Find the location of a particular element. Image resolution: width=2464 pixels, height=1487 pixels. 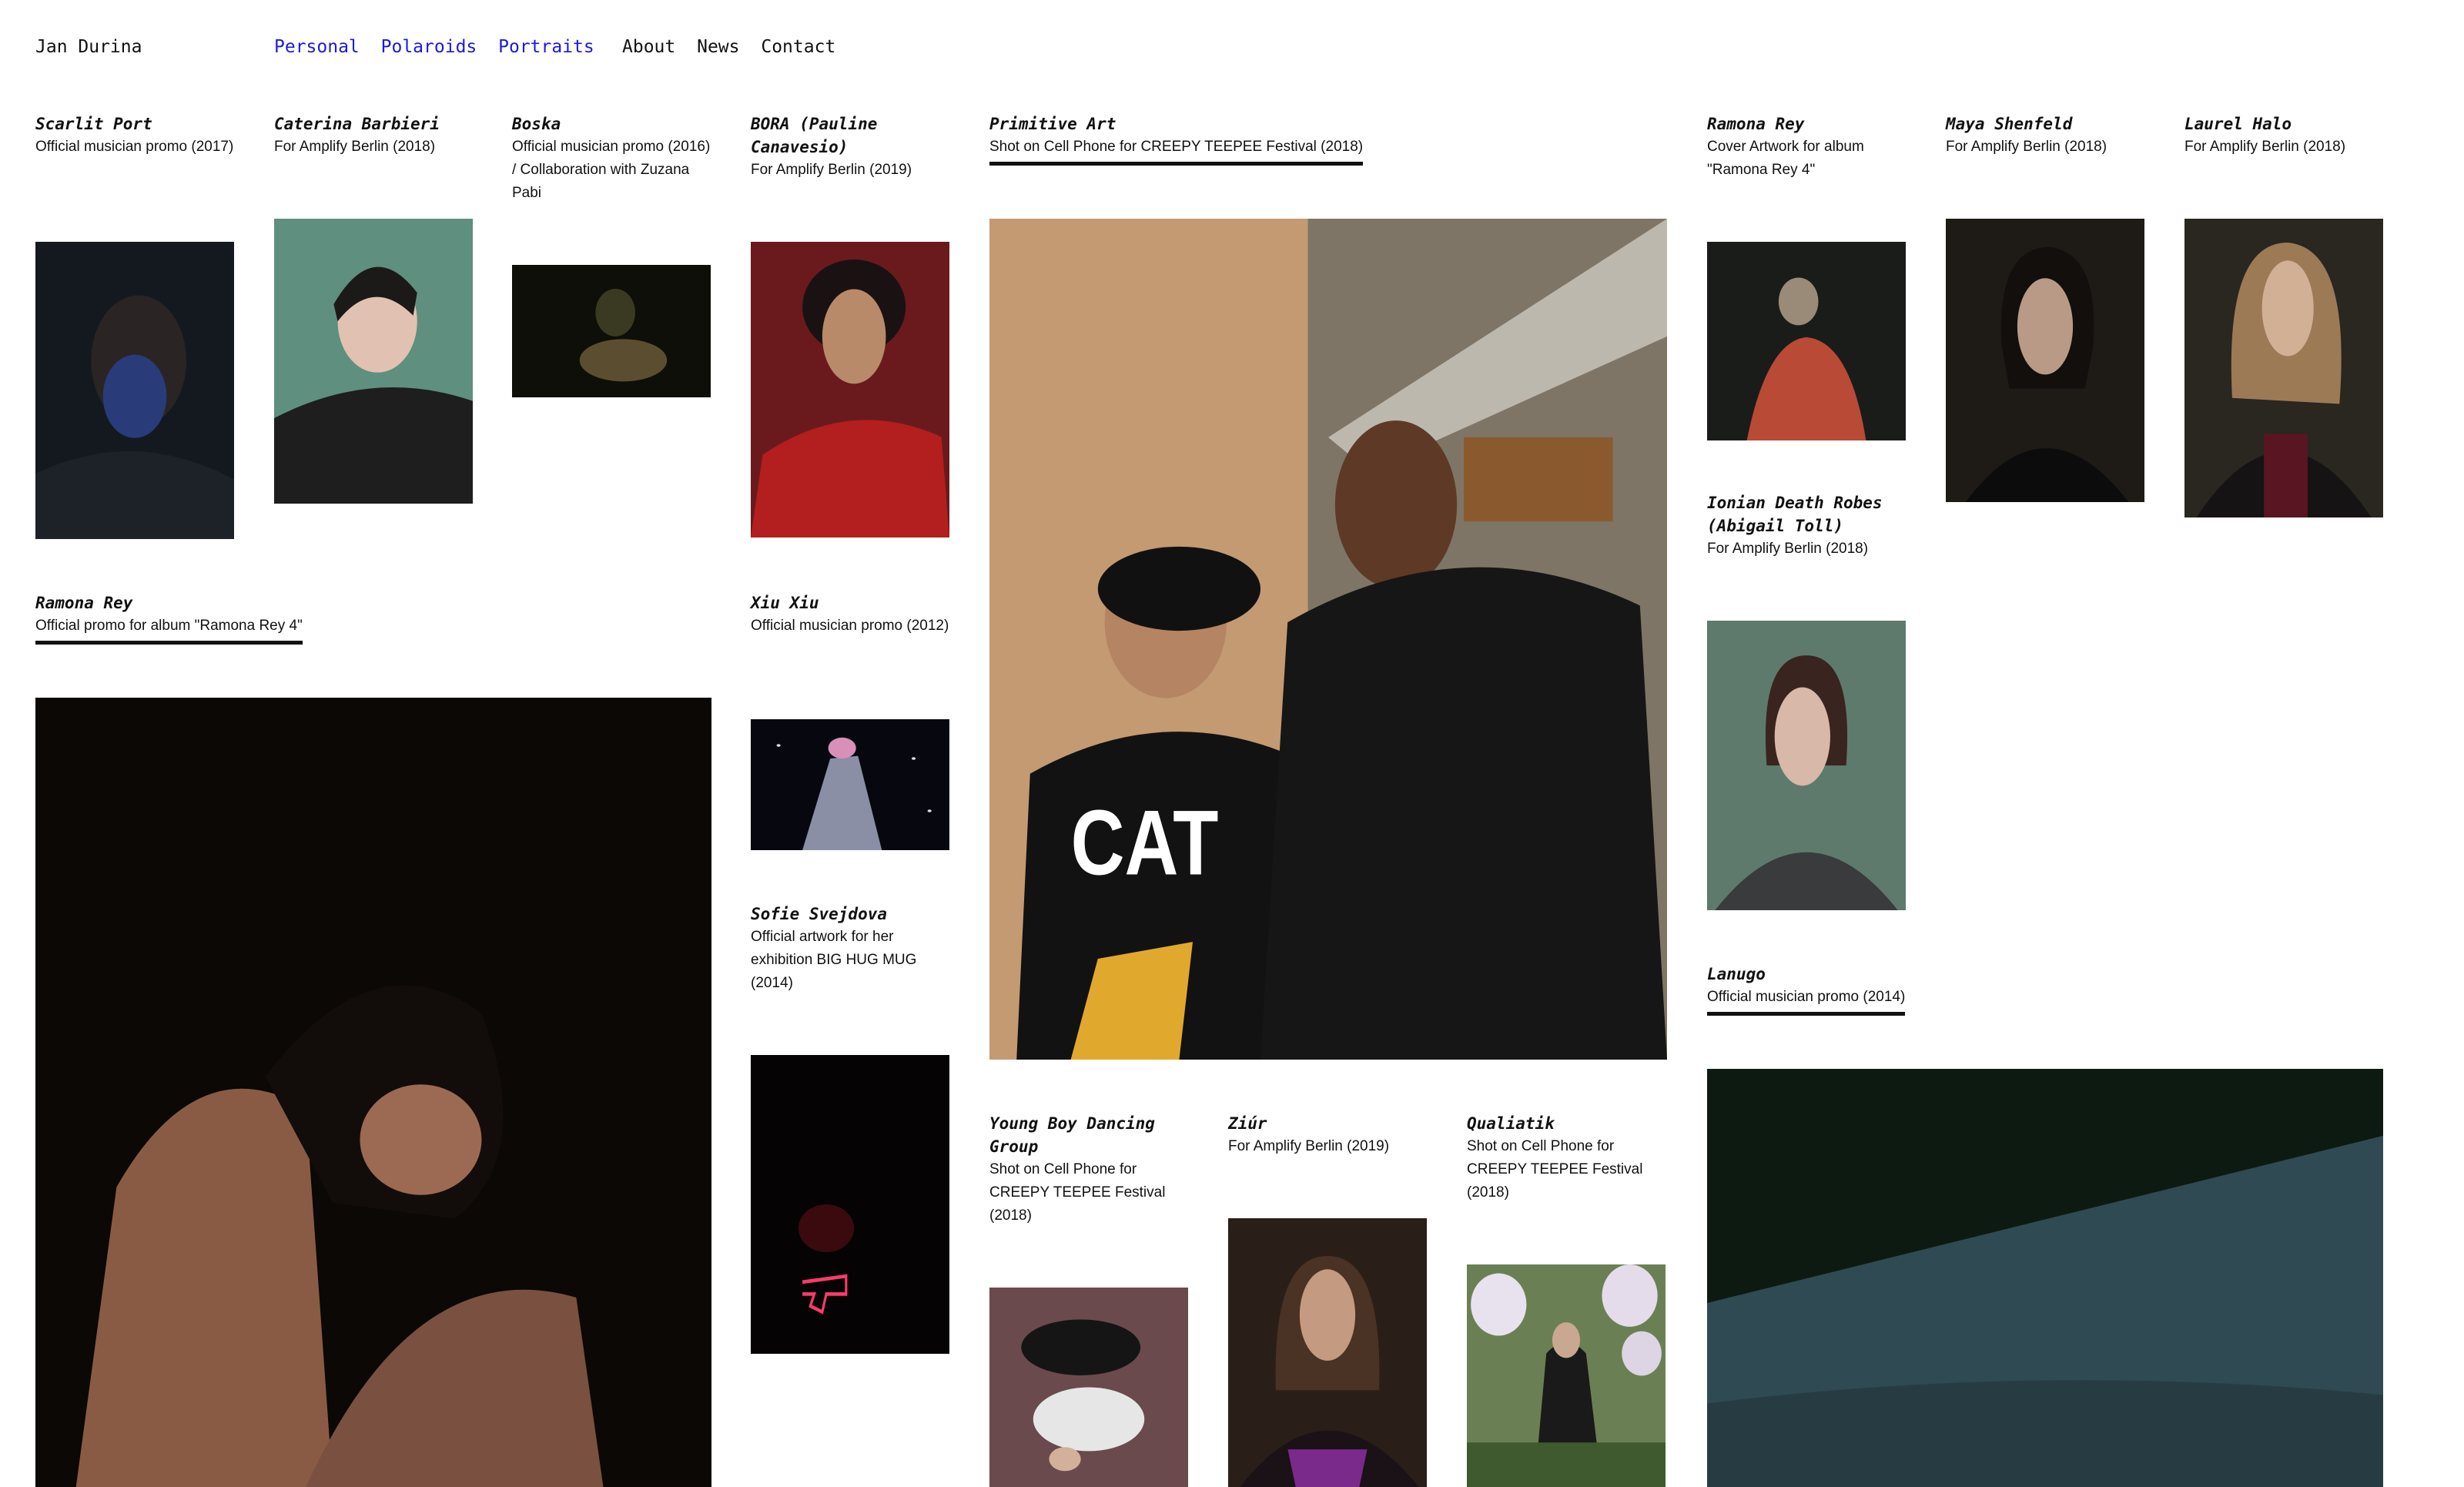

scarlit-port-photo is located at coordinates (134, 390).